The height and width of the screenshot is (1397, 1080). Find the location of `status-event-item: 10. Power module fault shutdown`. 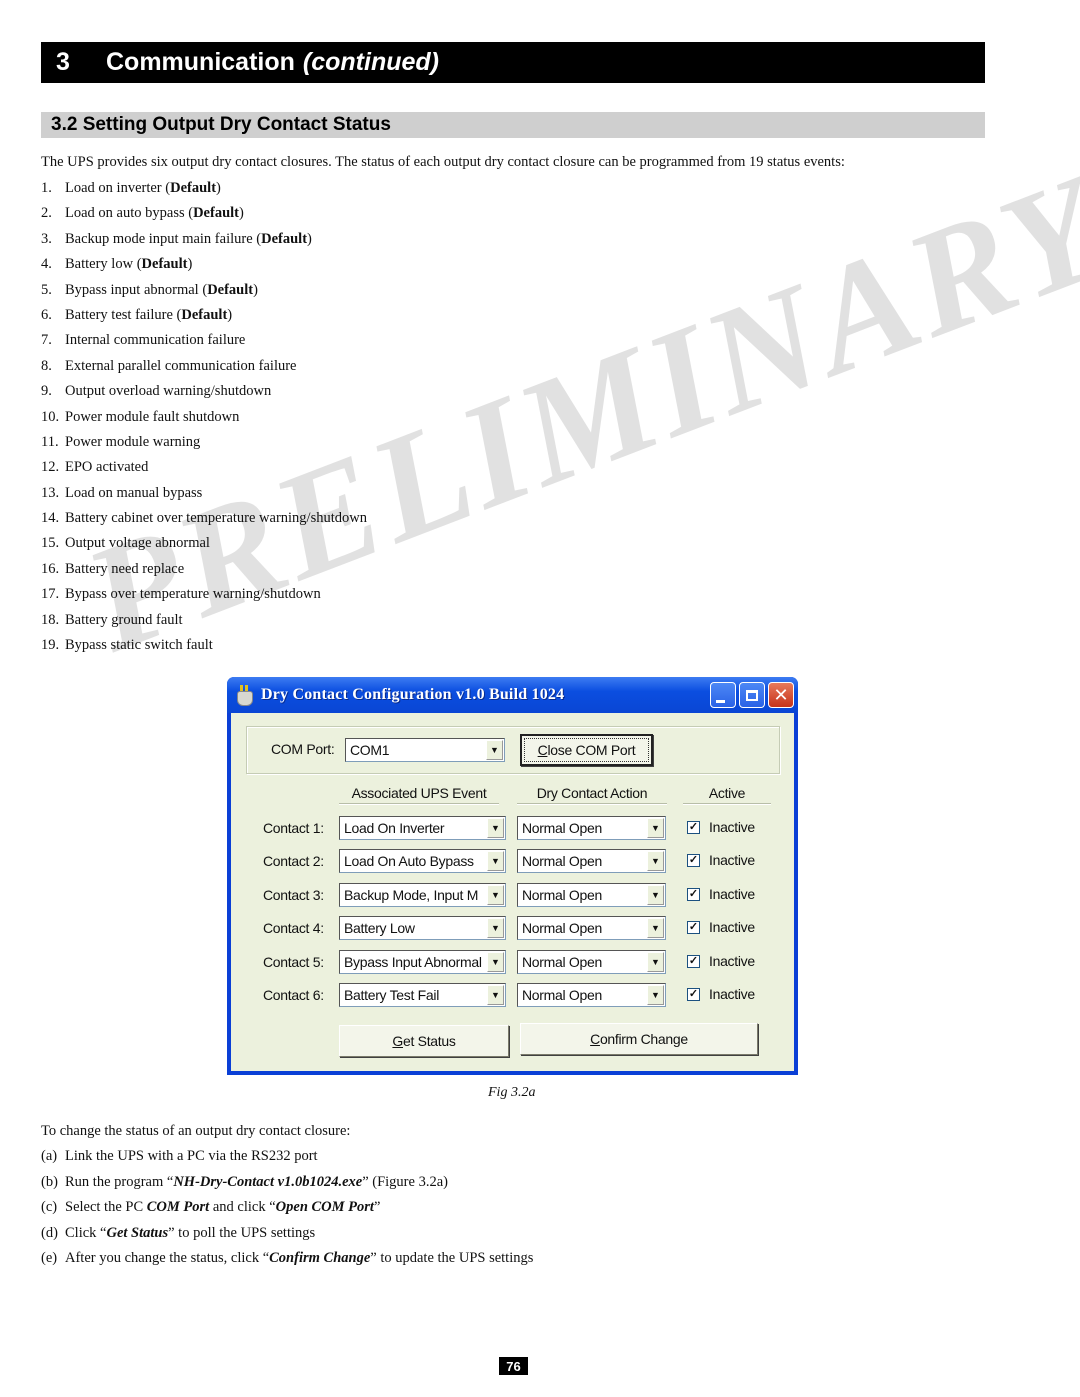

status-event-item: 10. Power module fault shutdown is located at coordinates (140, 416).